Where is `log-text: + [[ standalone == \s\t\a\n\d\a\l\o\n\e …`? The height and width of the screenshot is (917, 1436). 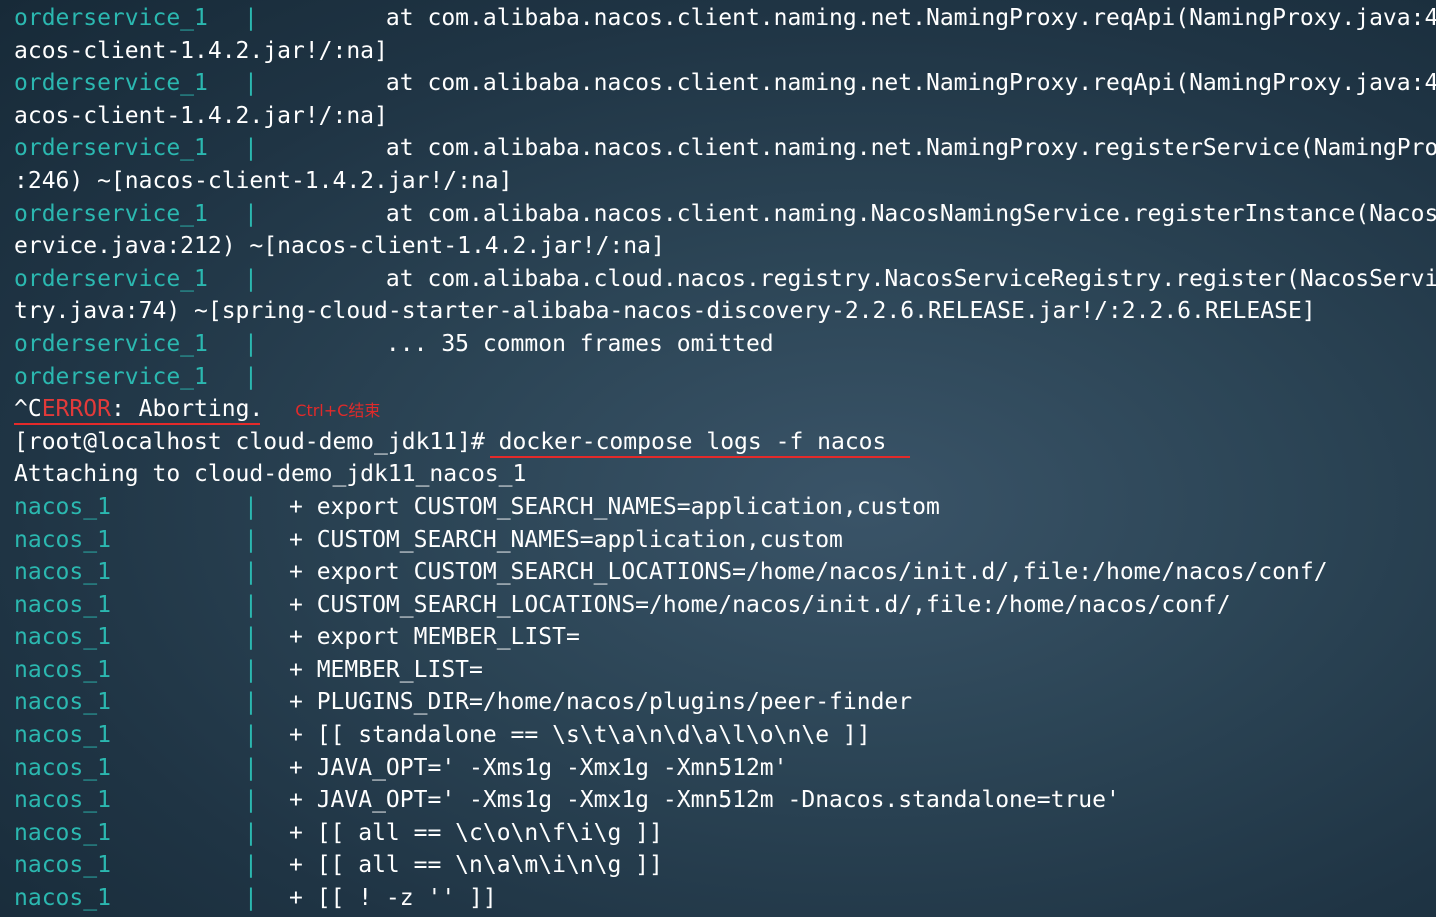
log-text: + [[ standalone == \s\t\a\n\d\a\l\o\n\e … is located at coordinates (580, 735).